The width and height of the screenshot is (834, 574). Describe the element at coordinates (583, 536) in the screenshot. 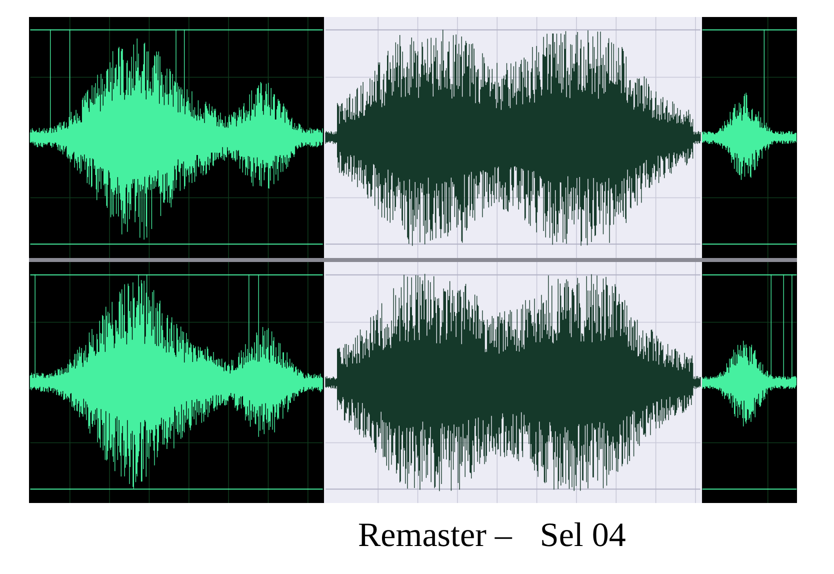

I see `selection-label: Sel 04` at that location.